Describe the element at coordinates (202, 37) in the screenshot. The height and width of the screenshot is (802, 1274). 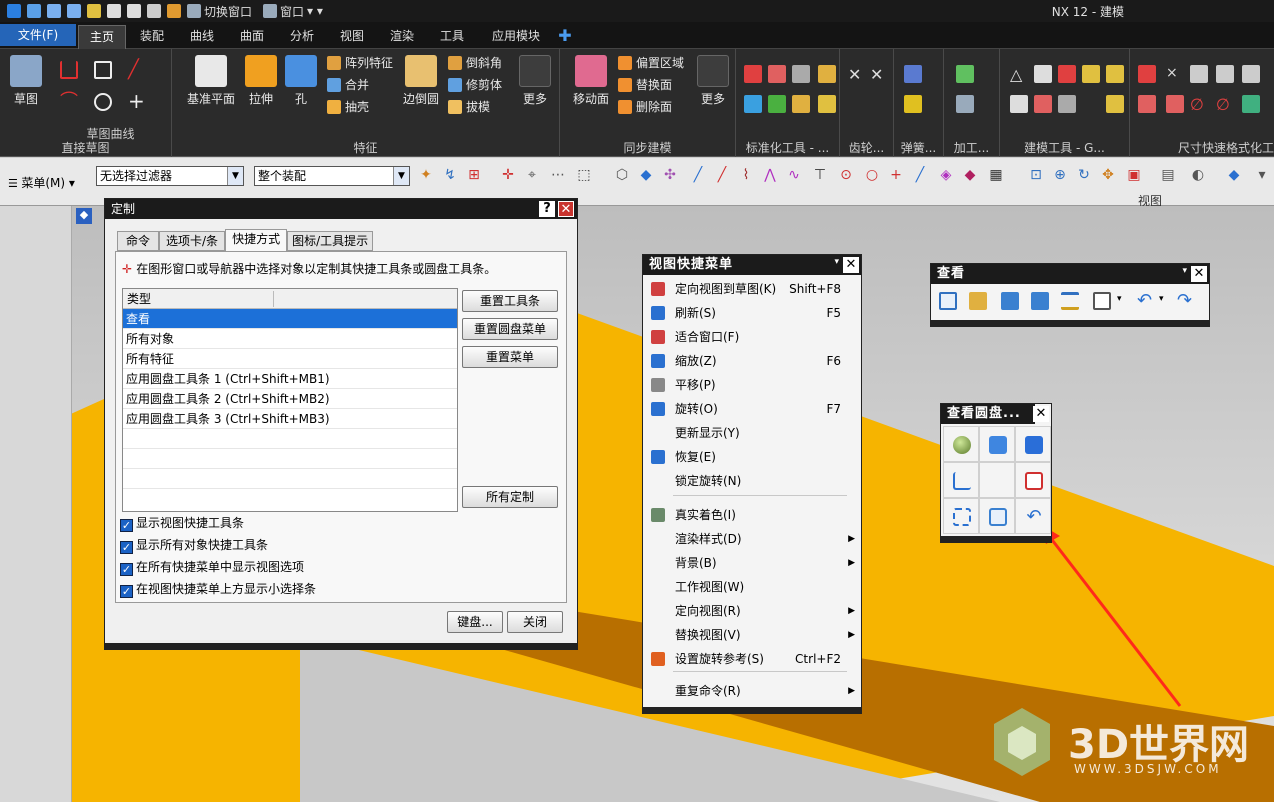
I see `tab-curve: 曲线` at that location.